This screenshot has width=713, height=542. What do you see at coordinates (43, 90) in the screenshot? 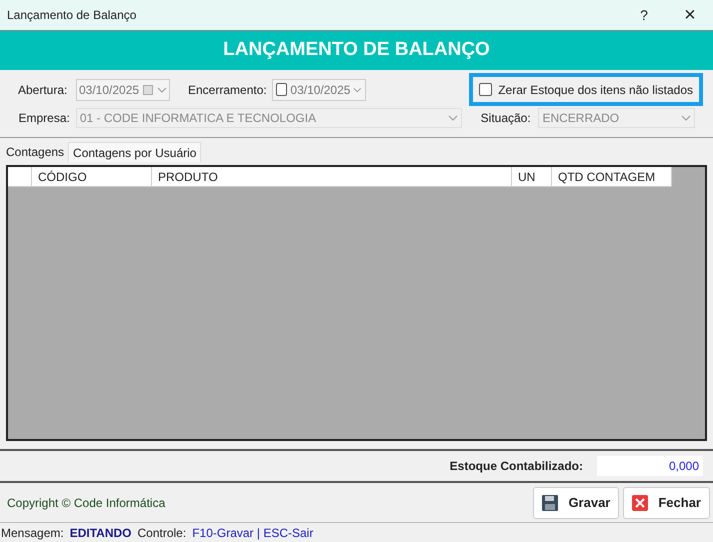
I see `field-label: Abertura:` at bounding box center [43, 90].